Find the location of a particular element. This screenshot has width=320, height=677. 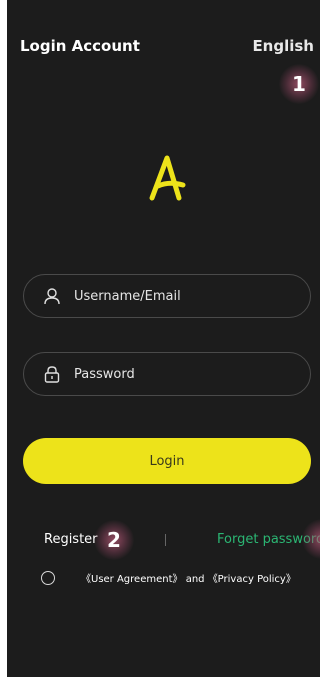

login-button: Login is located at coordinates (167, 461).